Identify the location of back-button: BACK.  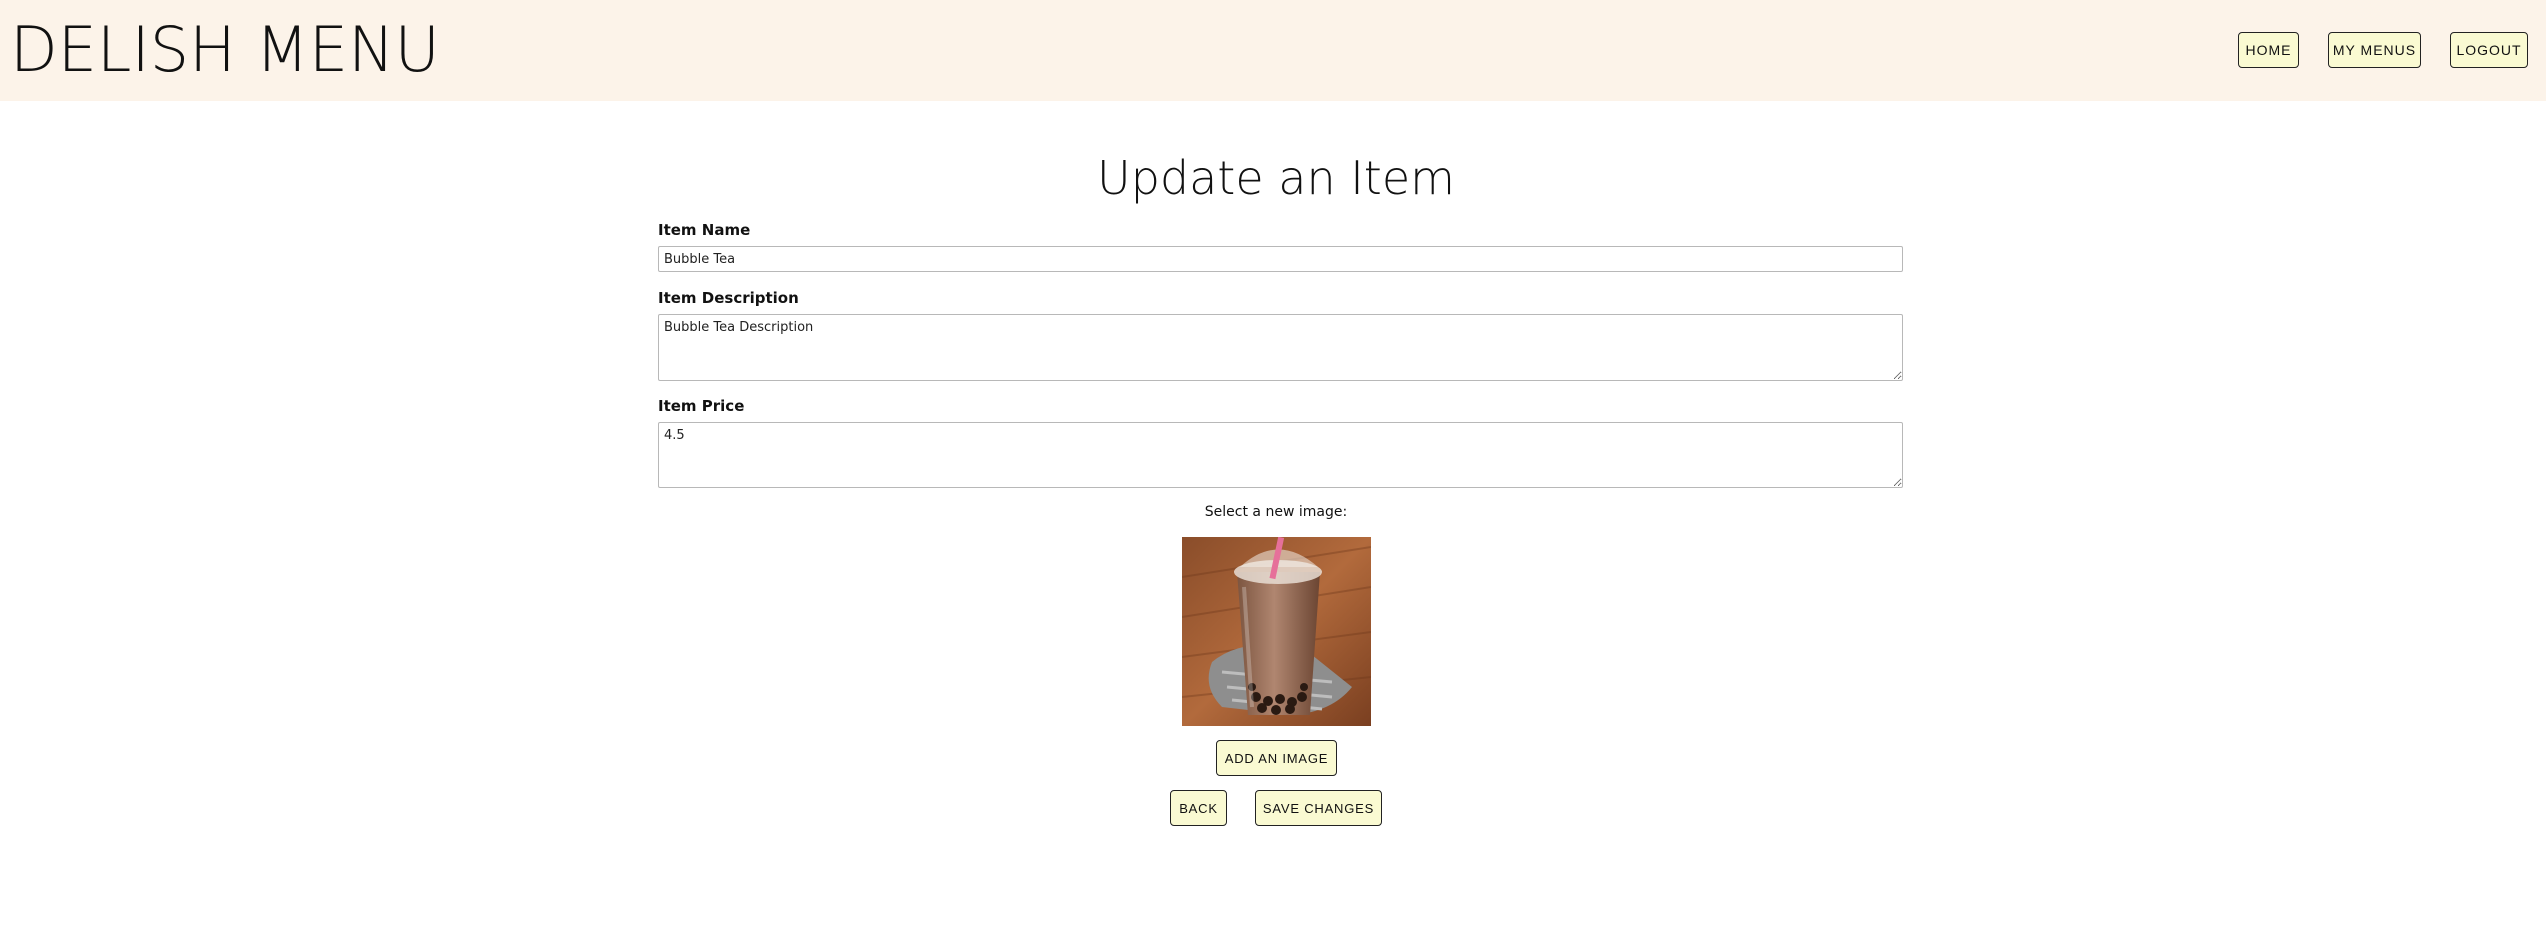
(1198, 808).